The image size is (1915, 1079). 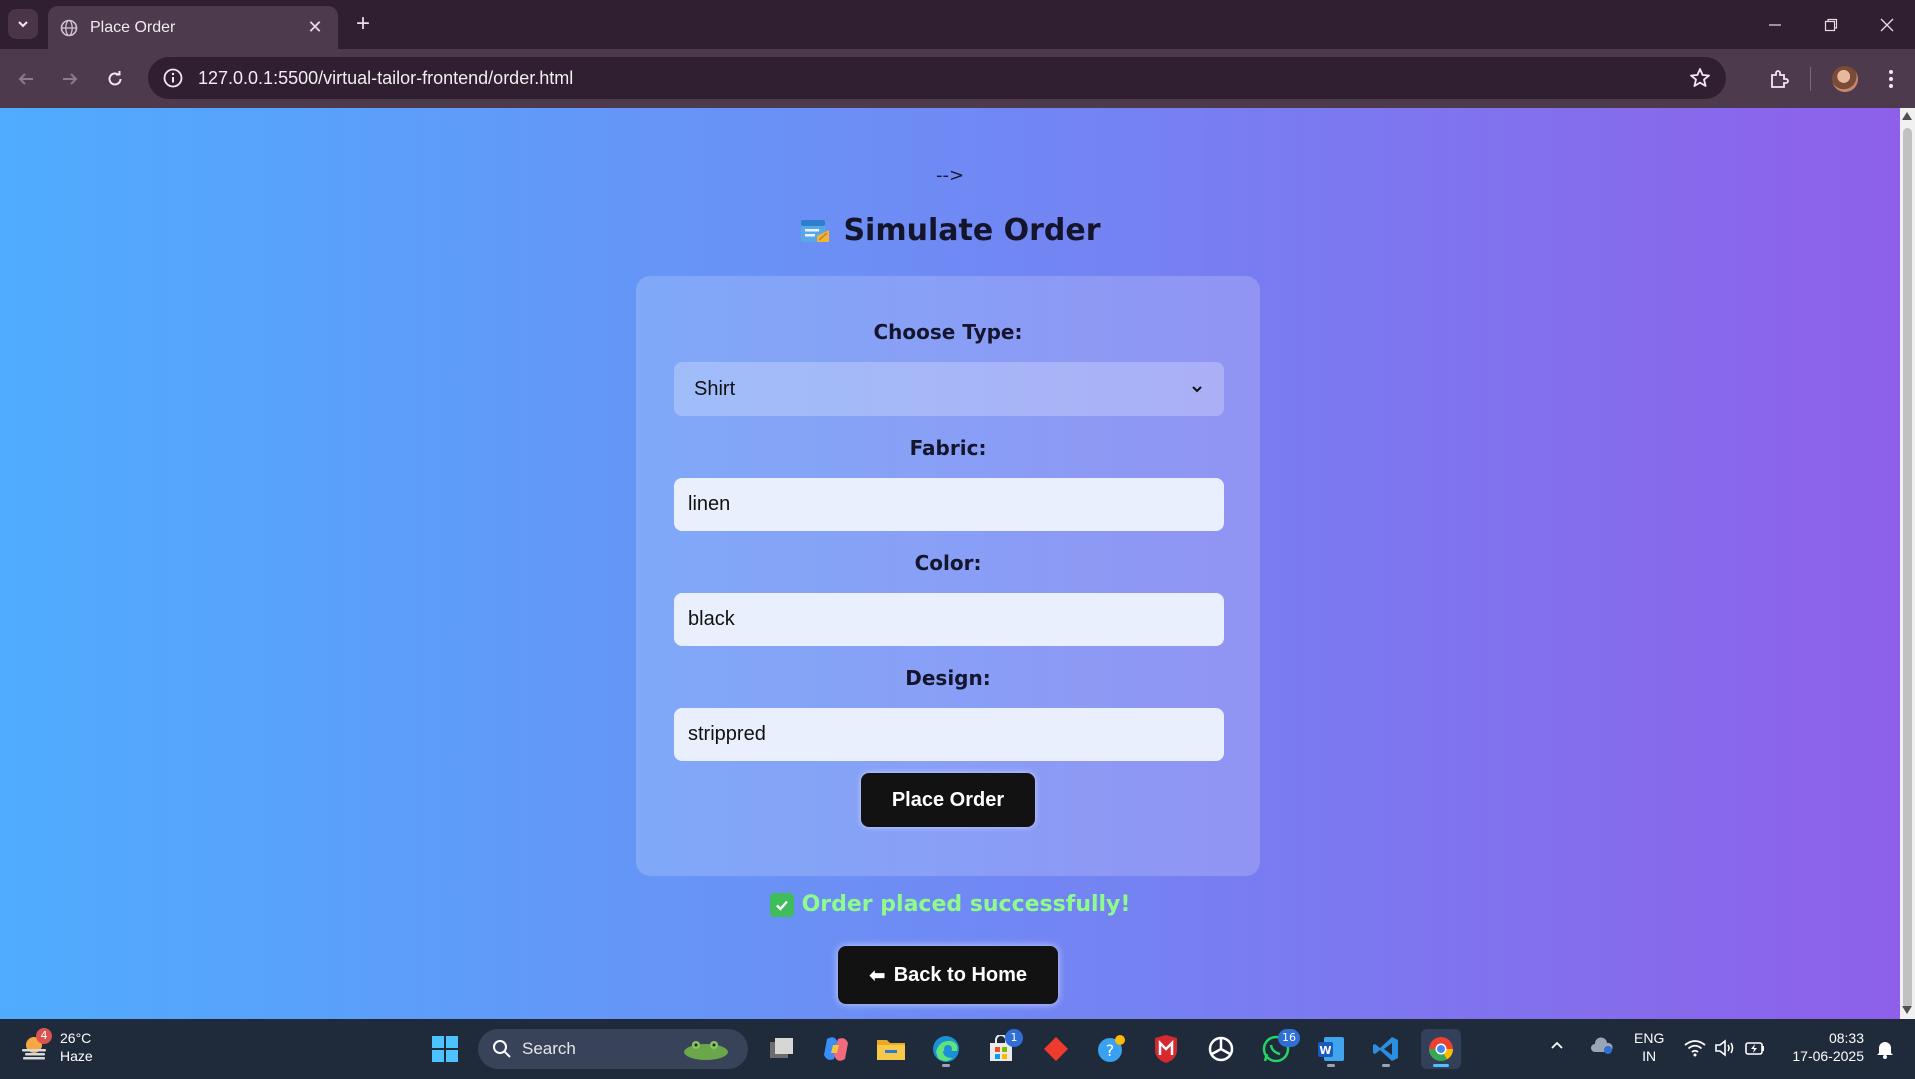 I want to click on chrome-button, so click(x=1441, y=1049).